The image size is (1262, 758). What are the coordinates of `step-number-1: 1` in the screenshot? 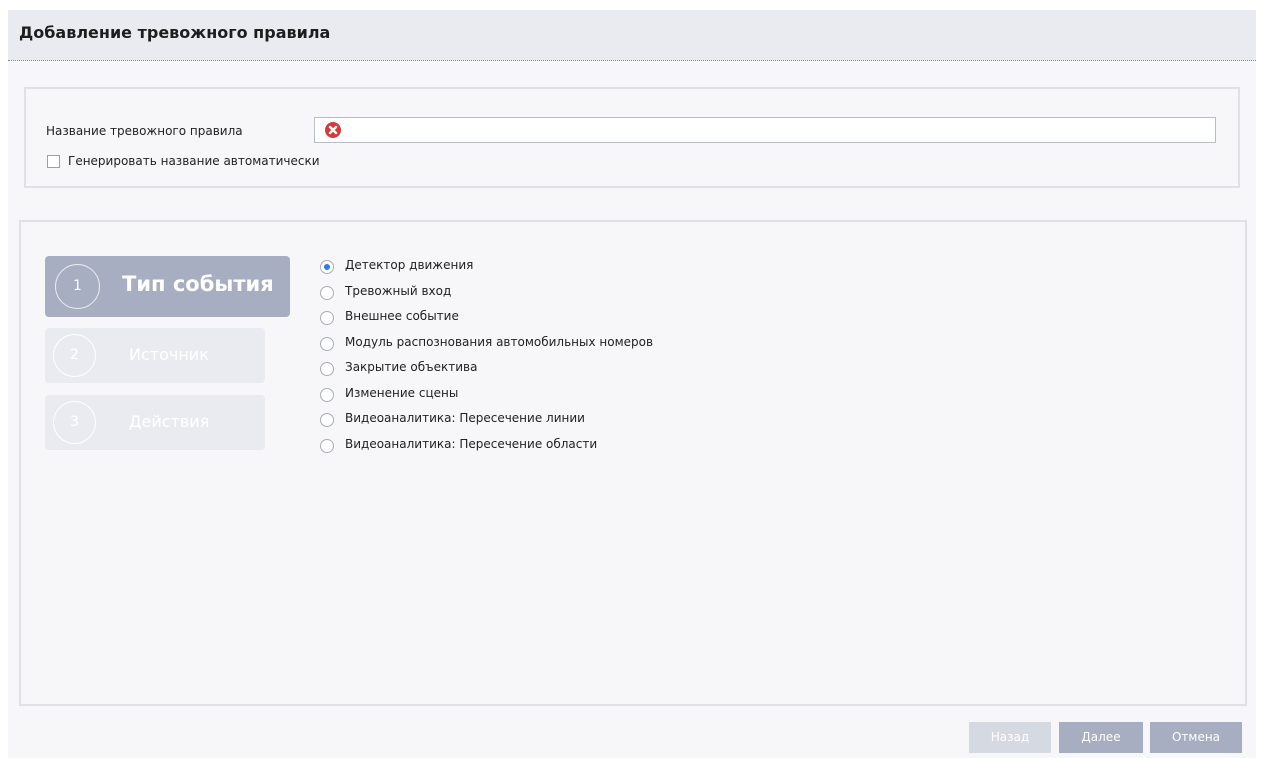 It's located at (77, 286).